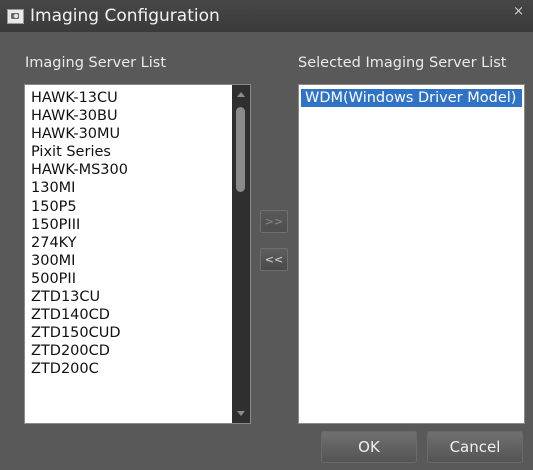 This screenshot has height=470, width=533. What do you see at coordinates (137, 297) in the screenshot?
I see `list-item: ZTD13CU` at bounding box center [137, 297].